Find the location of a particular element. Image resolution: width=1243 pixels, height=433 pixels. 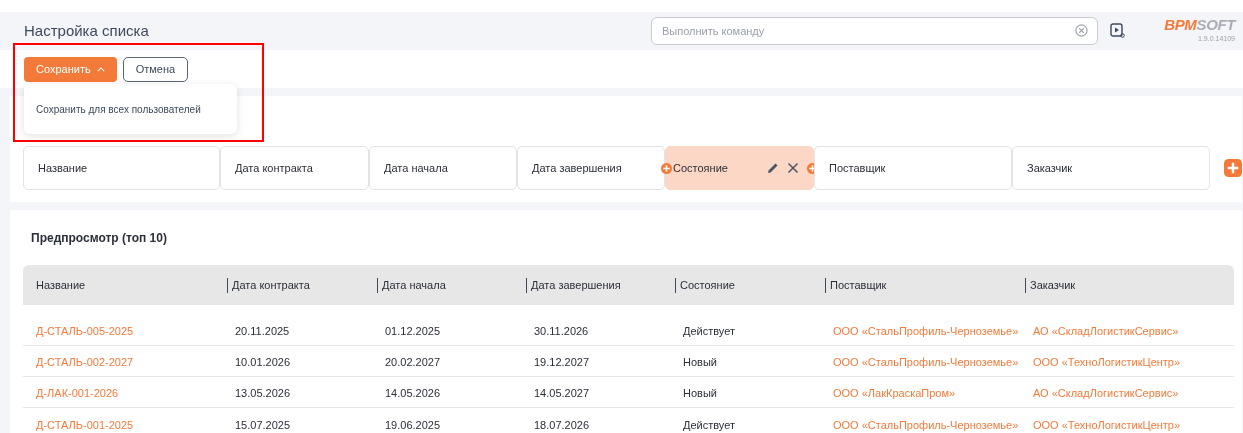

column-label: Дата начала is located at coordinates (416, 168).